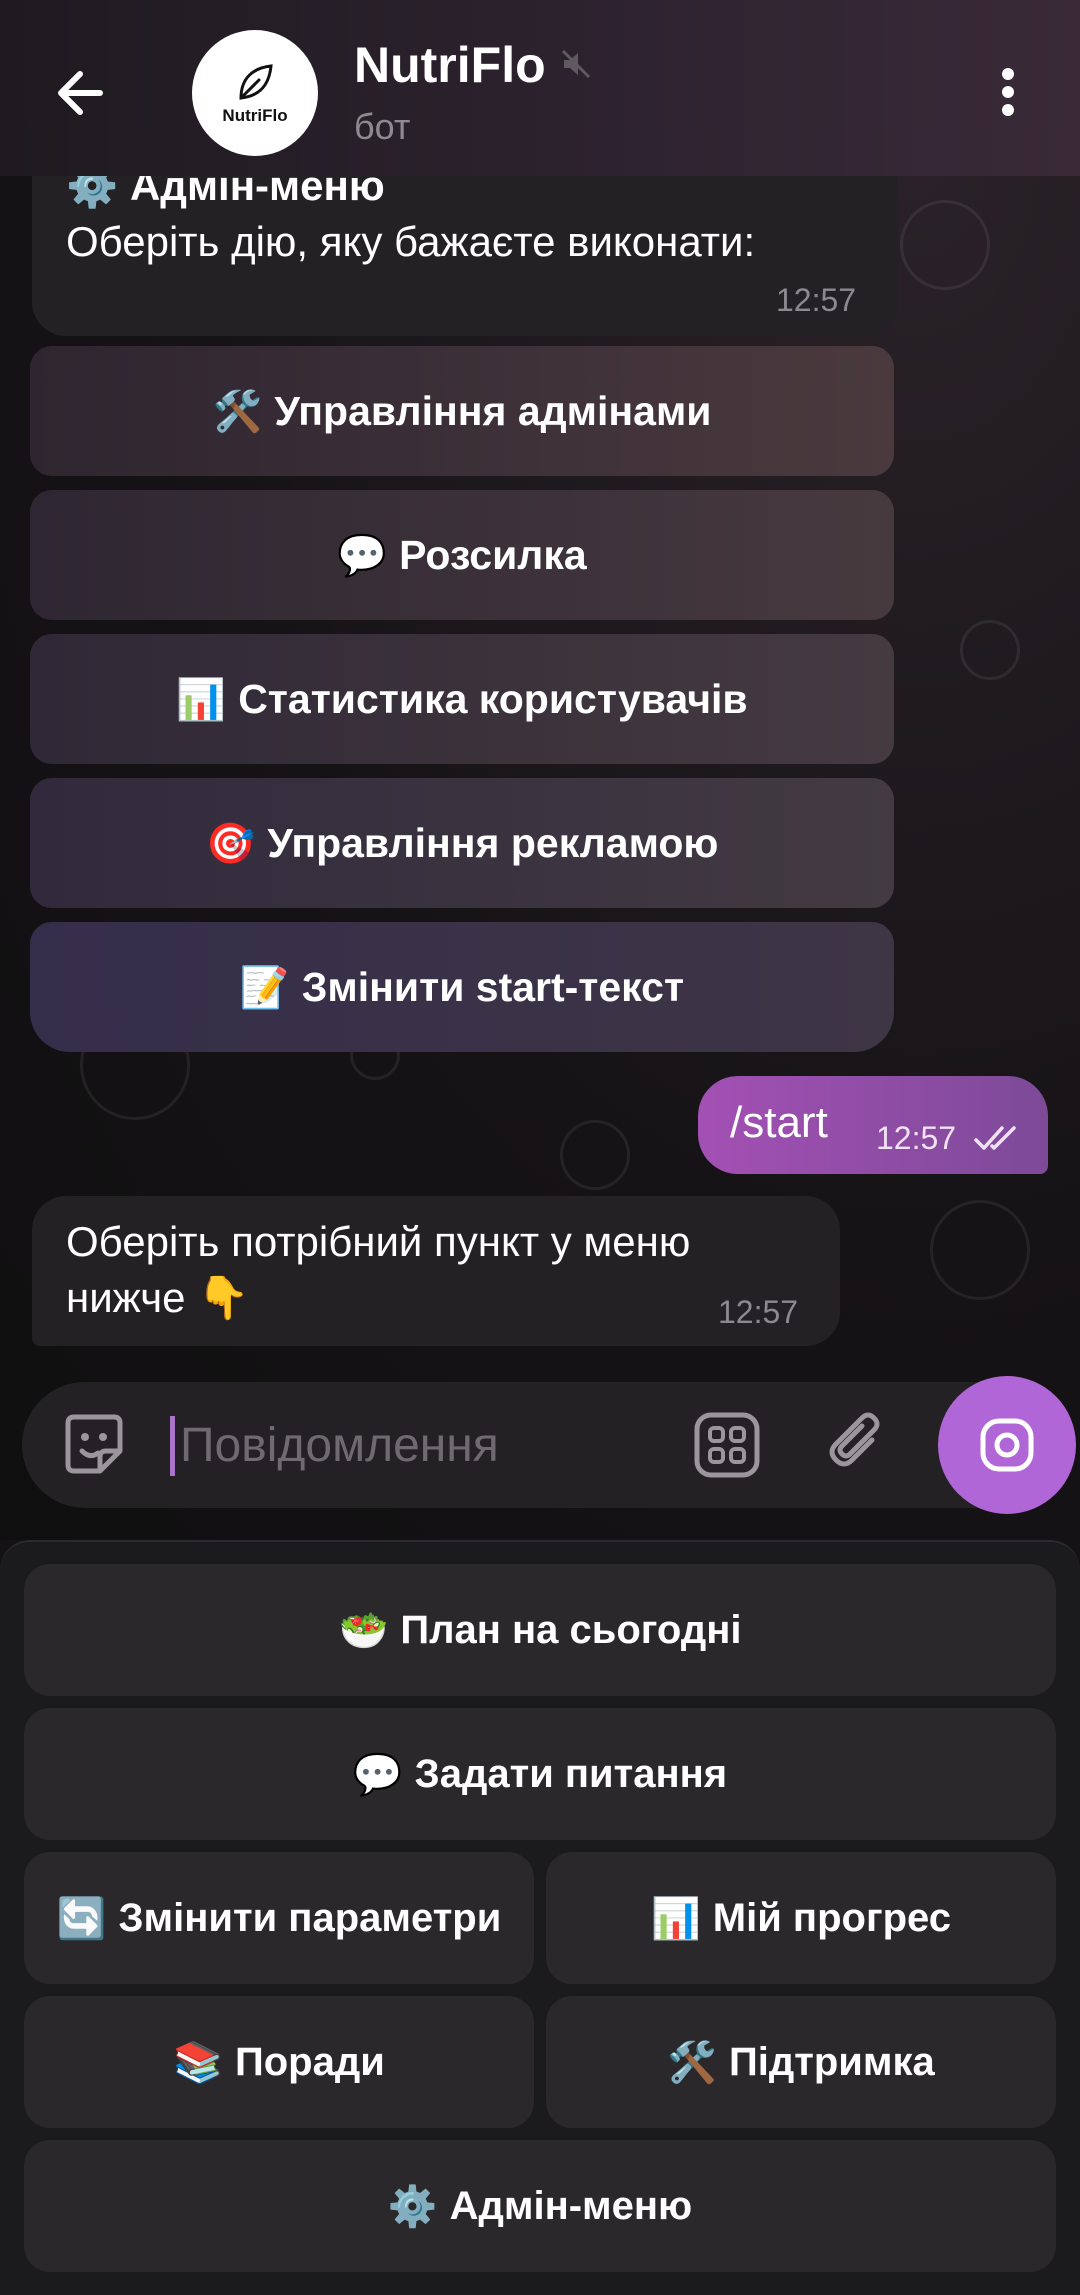  Describe the element at coordinates (873, 1125) in the screenshot. I see `outgoing-message-bubble: /start 12:57` at that location.